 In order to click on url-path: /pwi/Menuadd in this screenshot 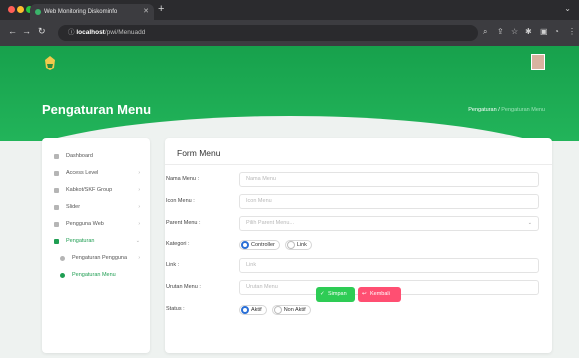, I will do `click(125, 32)`.